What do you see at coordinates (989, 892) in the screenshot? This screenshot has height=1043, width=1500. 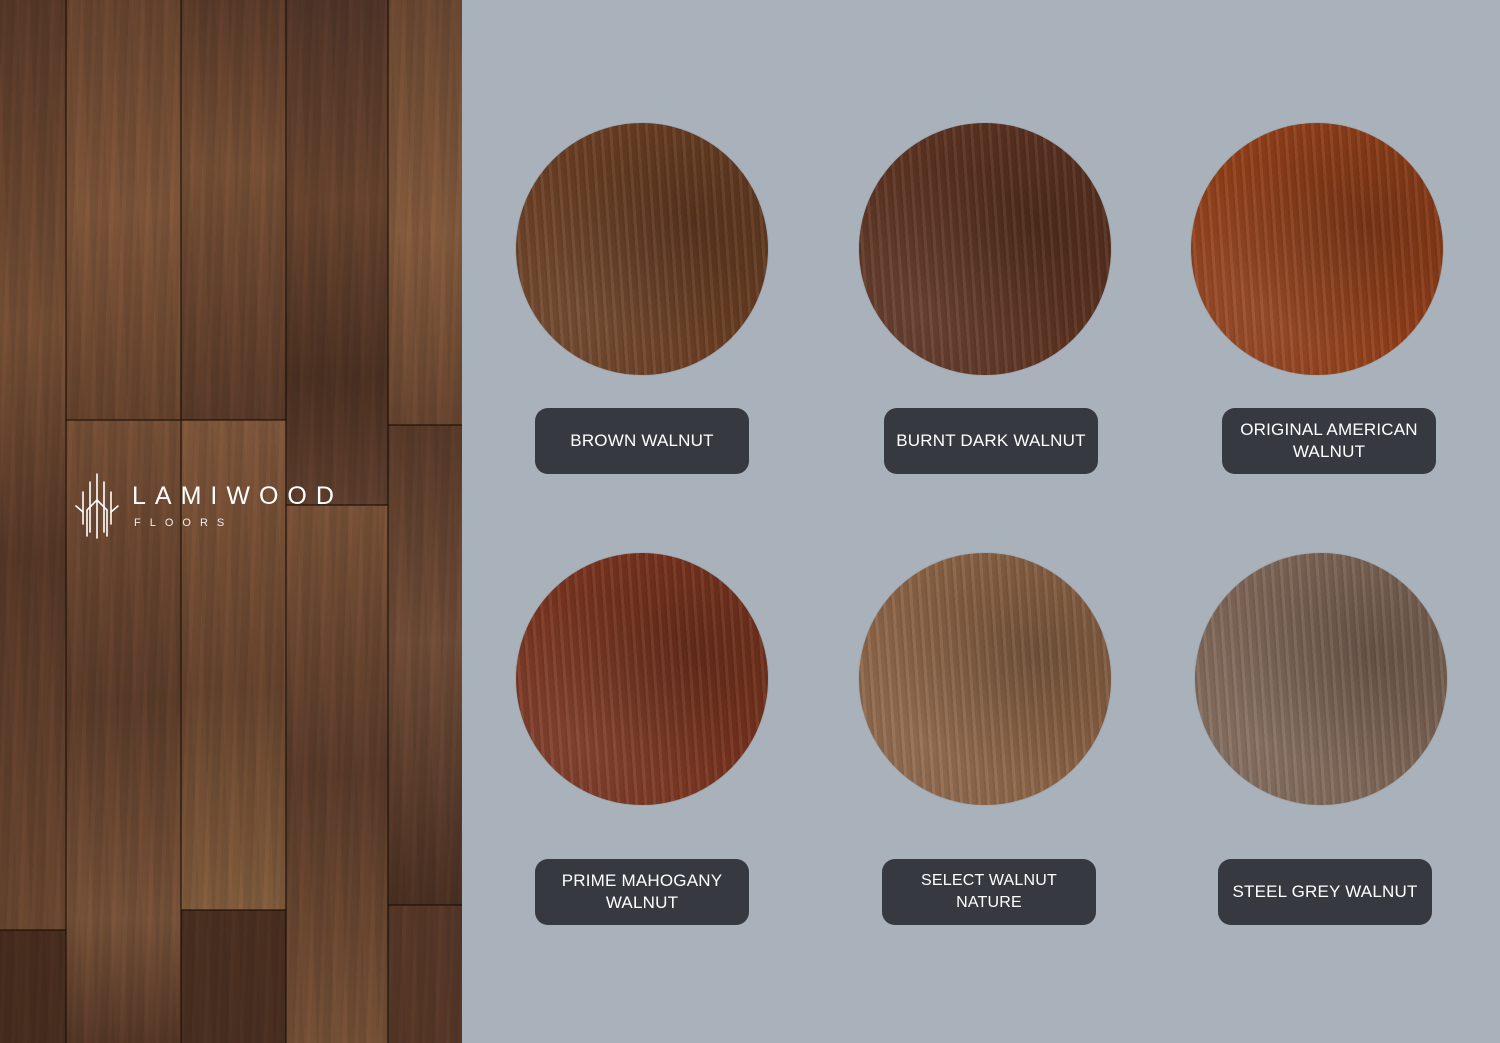 I see `label-select-walnut-nature: SELECT WALNUT NATURE` at bounding box center [989, 892].